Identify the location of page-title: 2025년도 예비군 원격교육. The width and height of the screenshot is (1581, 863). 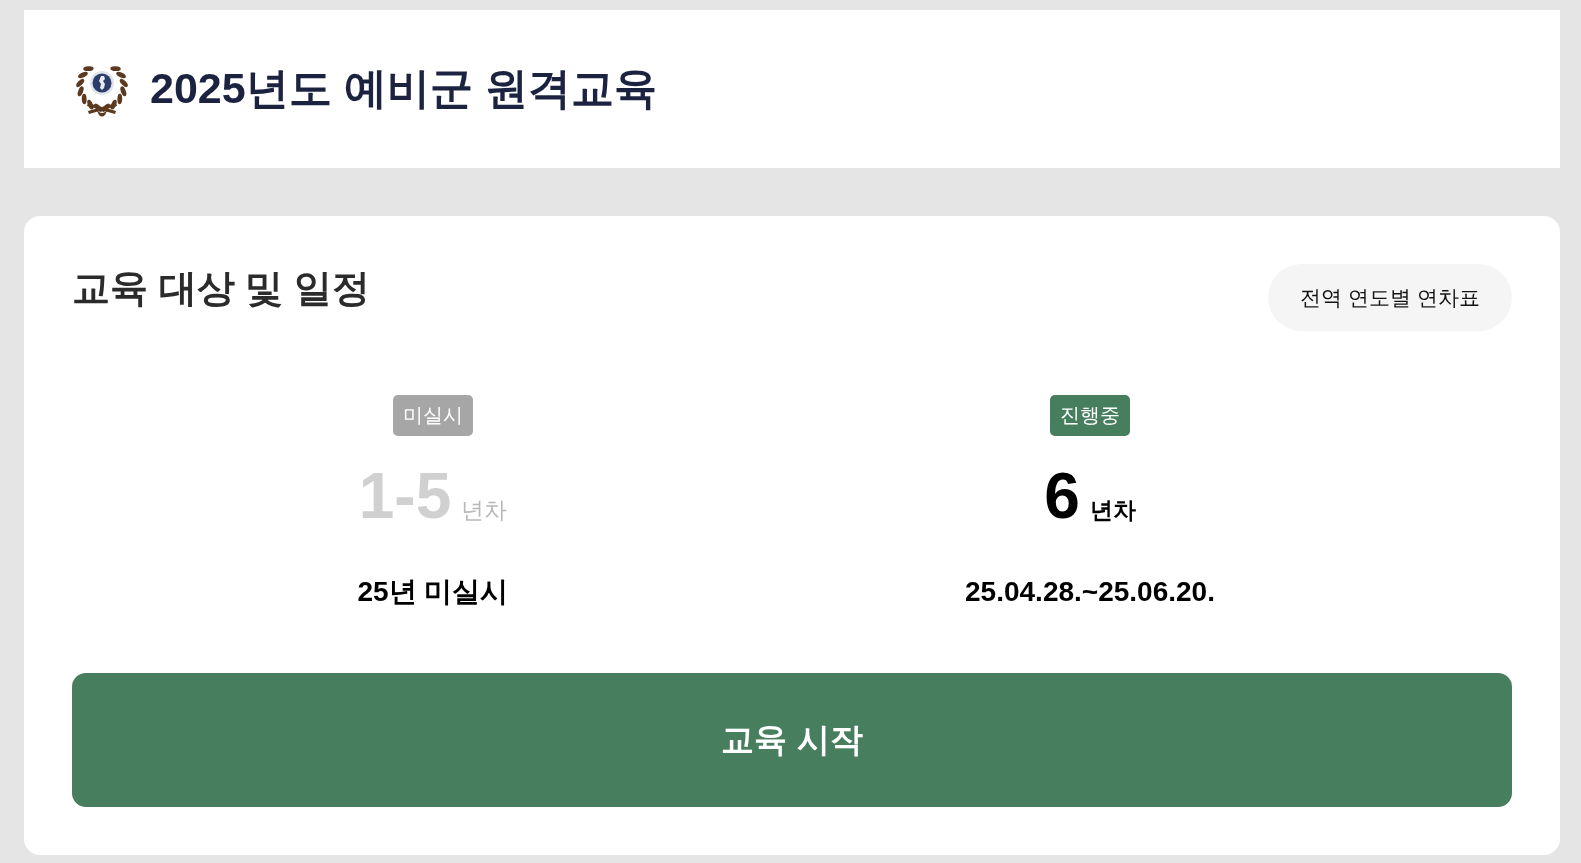
(403, 88).